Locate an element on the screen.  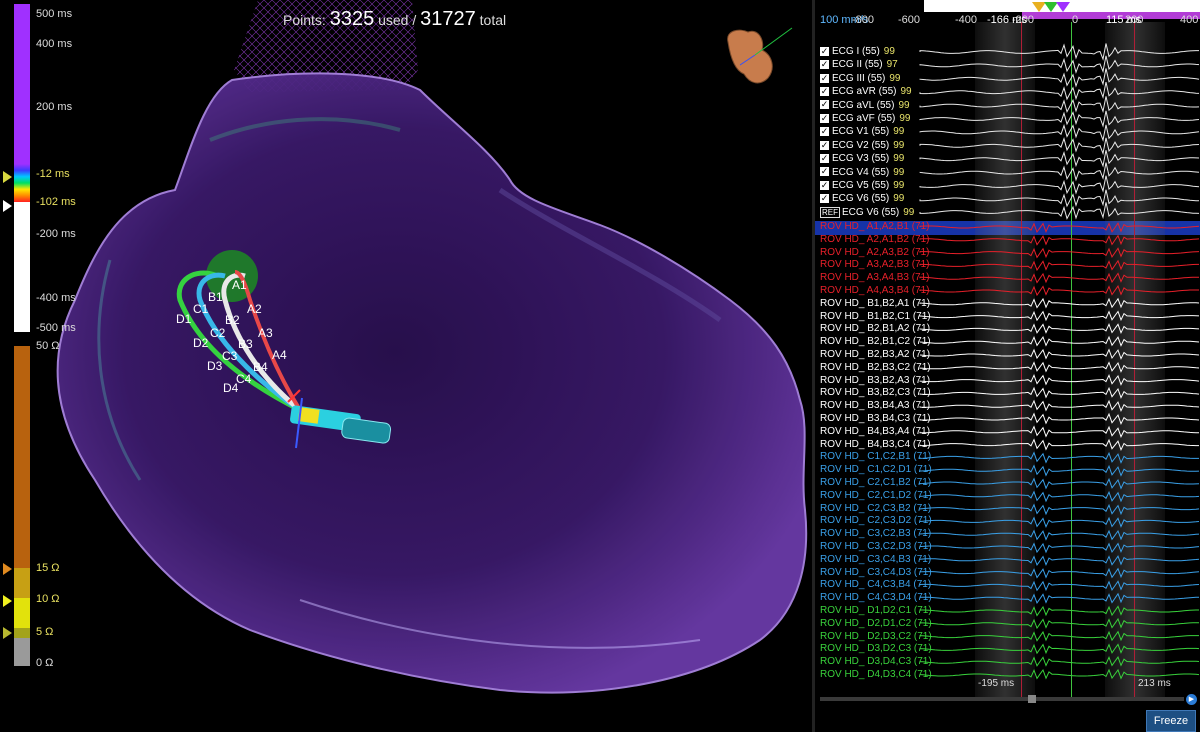
window-left-ms: -166 ms is located at coordinates (1007, 20).